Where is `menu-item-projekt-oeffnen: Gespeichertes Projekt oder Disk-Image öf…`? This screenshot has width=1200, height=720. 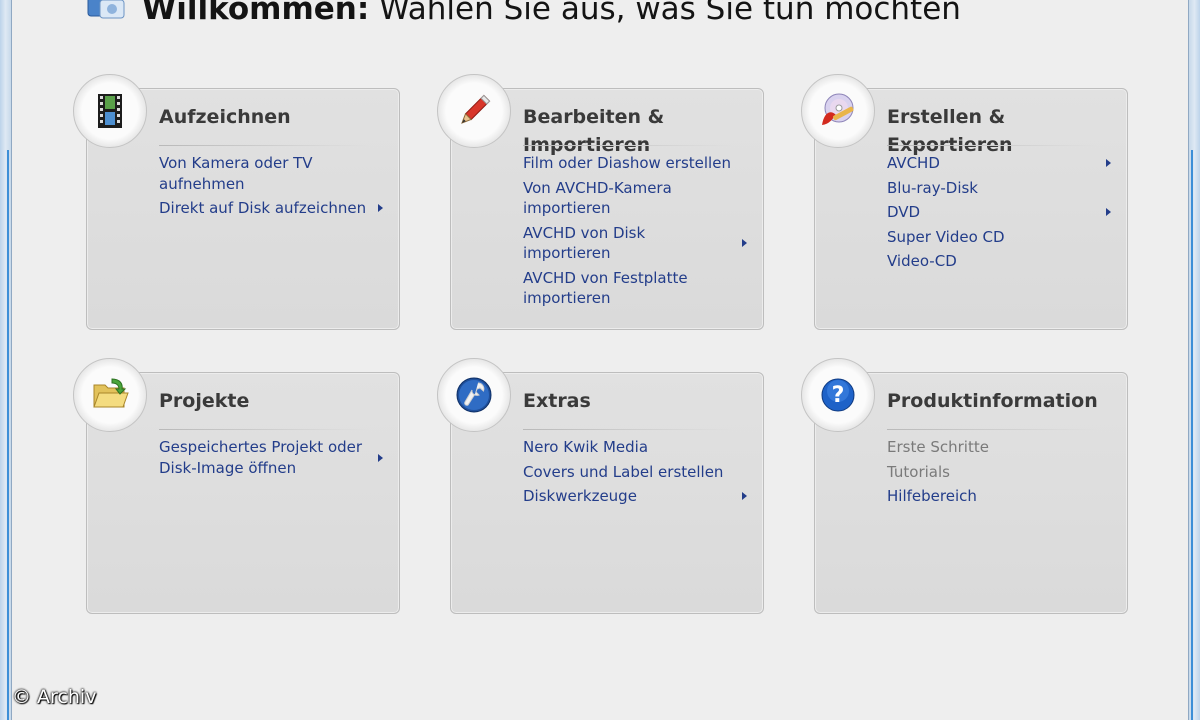 menu-item-projekt-oeffnen: Gespeichertes Projekt oder Disk-Image öf… is located at coordinates (275, 457).